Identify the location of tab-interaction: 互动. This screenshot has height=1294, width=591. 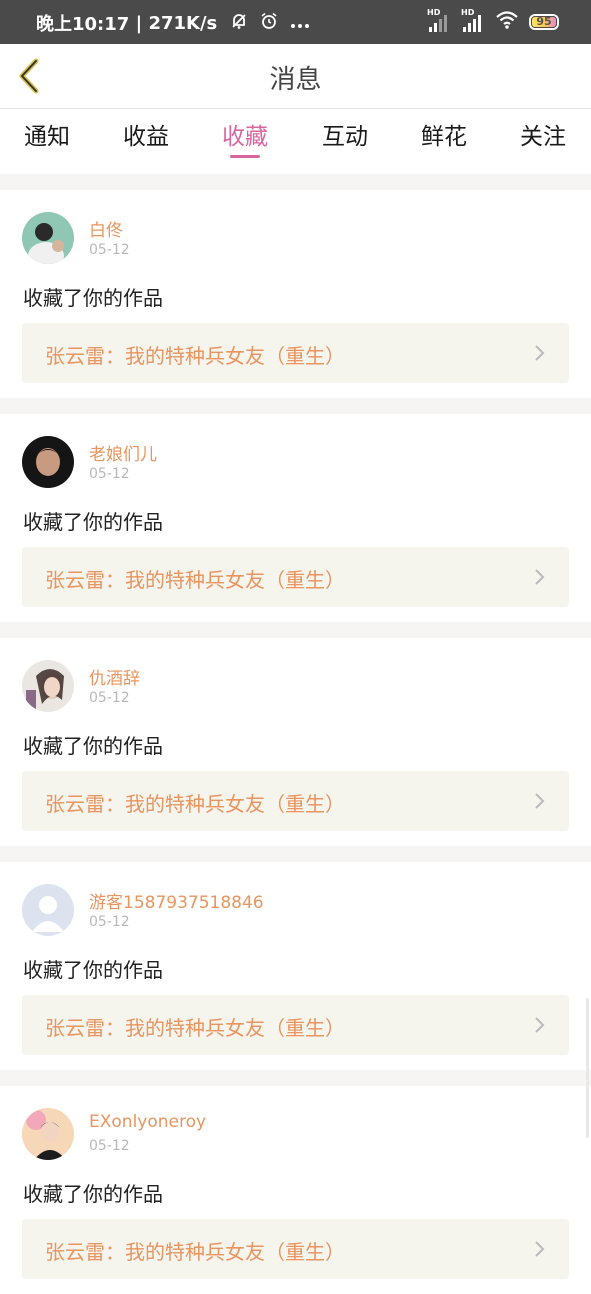
(345, 134).